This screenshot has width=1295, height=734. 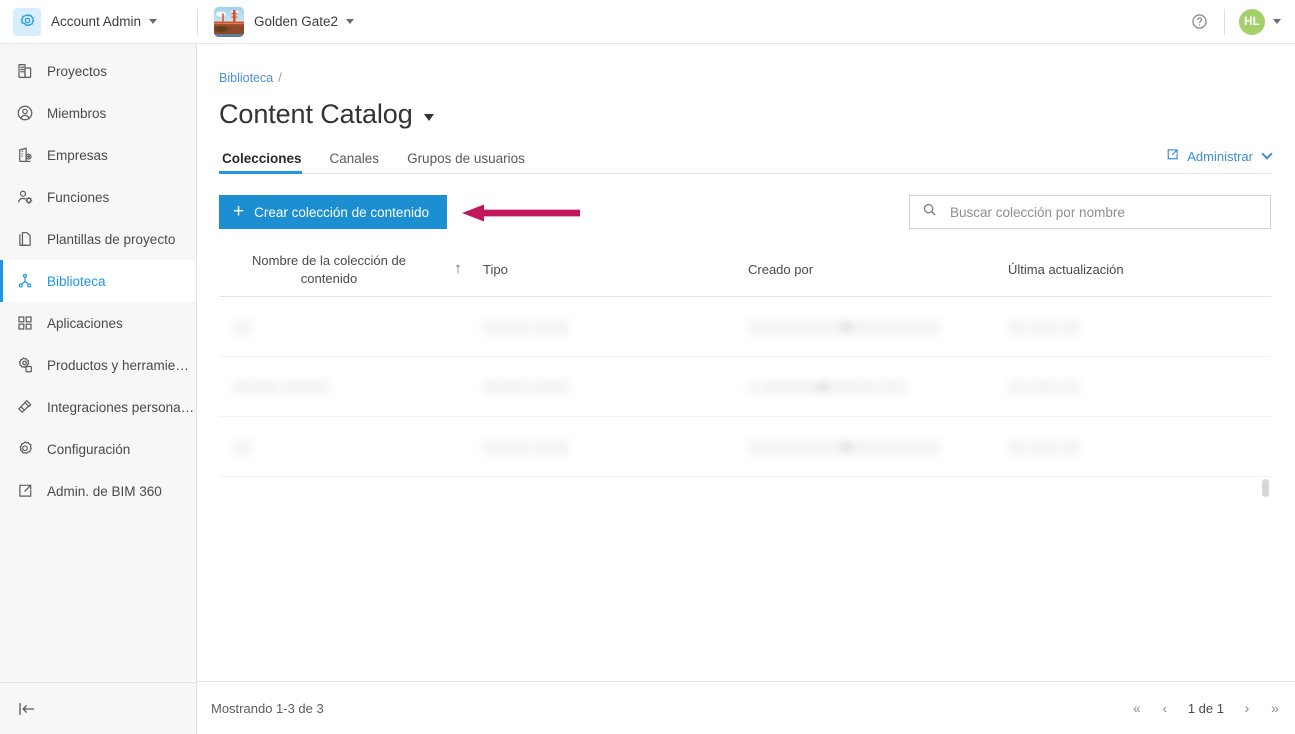 I want to click on scrollbar-thumb, so click(x=1265, y=488).